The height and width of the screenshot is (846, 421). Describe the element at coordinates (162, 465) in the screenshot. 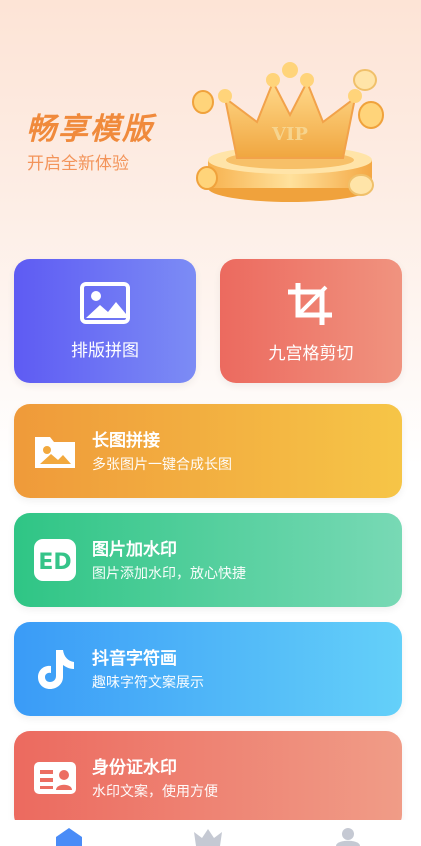

I see `feature-subtitle: 多张图片一键合成长图` at that location.